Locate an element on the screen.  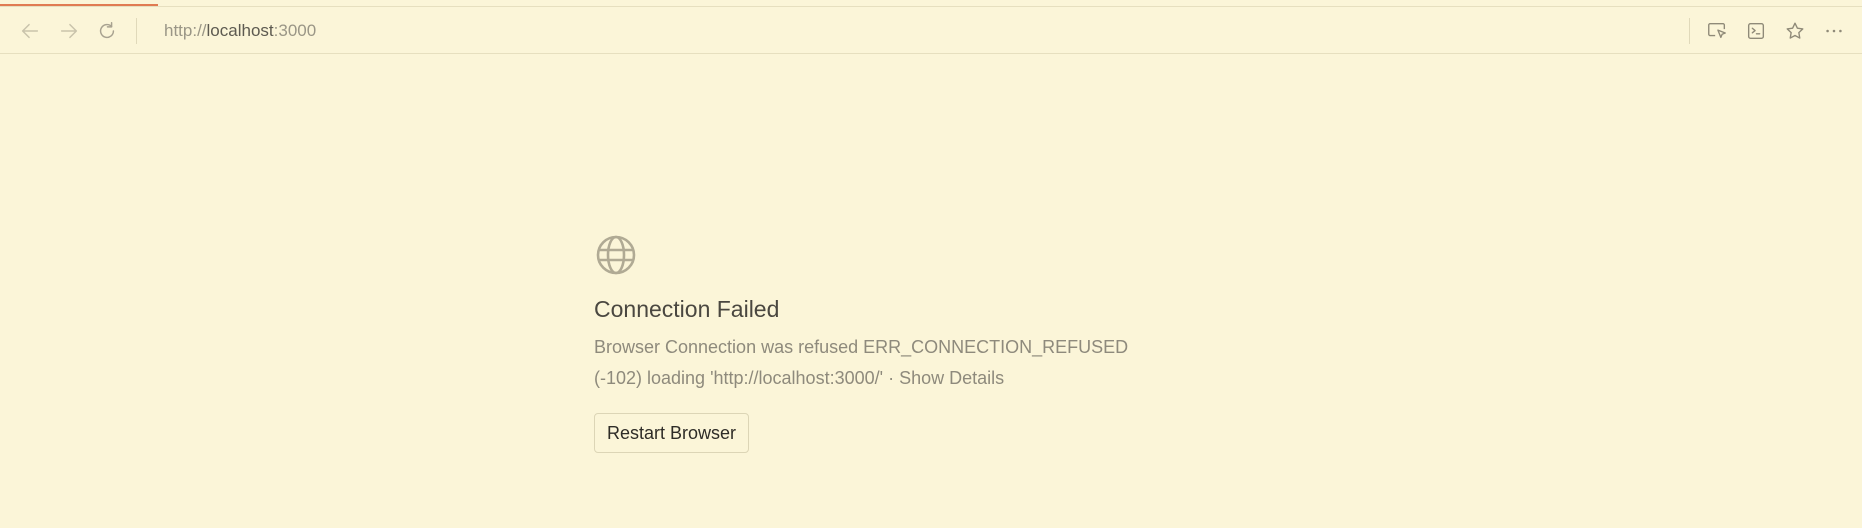
error-message-line-2: (-102) loading 'http://localhost:3000/' is located at coordinates (739, 378).